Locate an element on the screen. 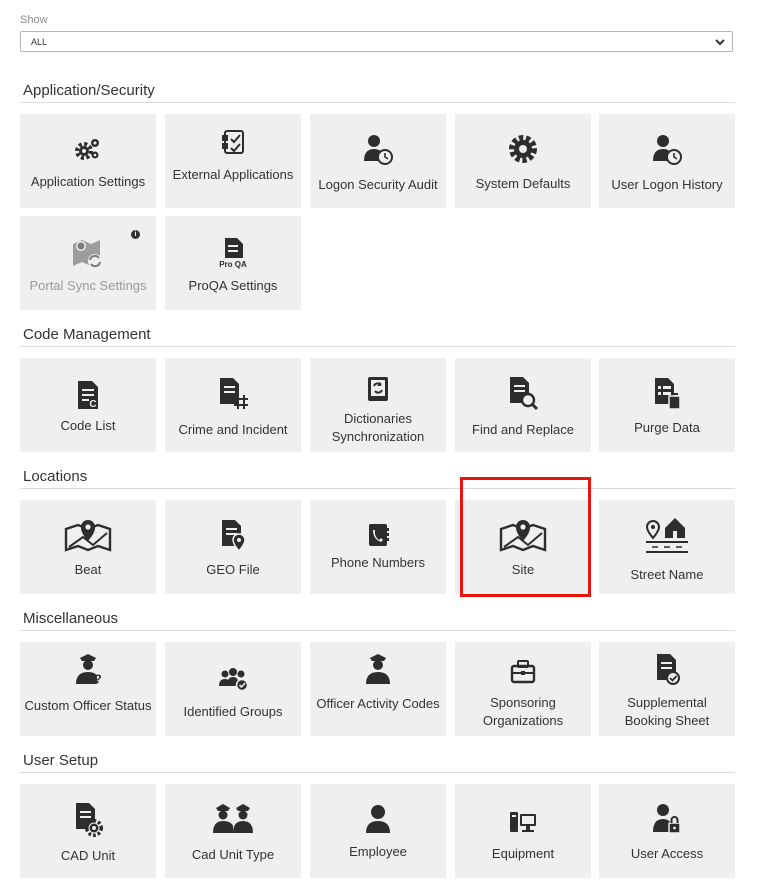 This screenshot has width=760, height=891. tile-purge-data: Purge Data is located at coordinates (667, 405).